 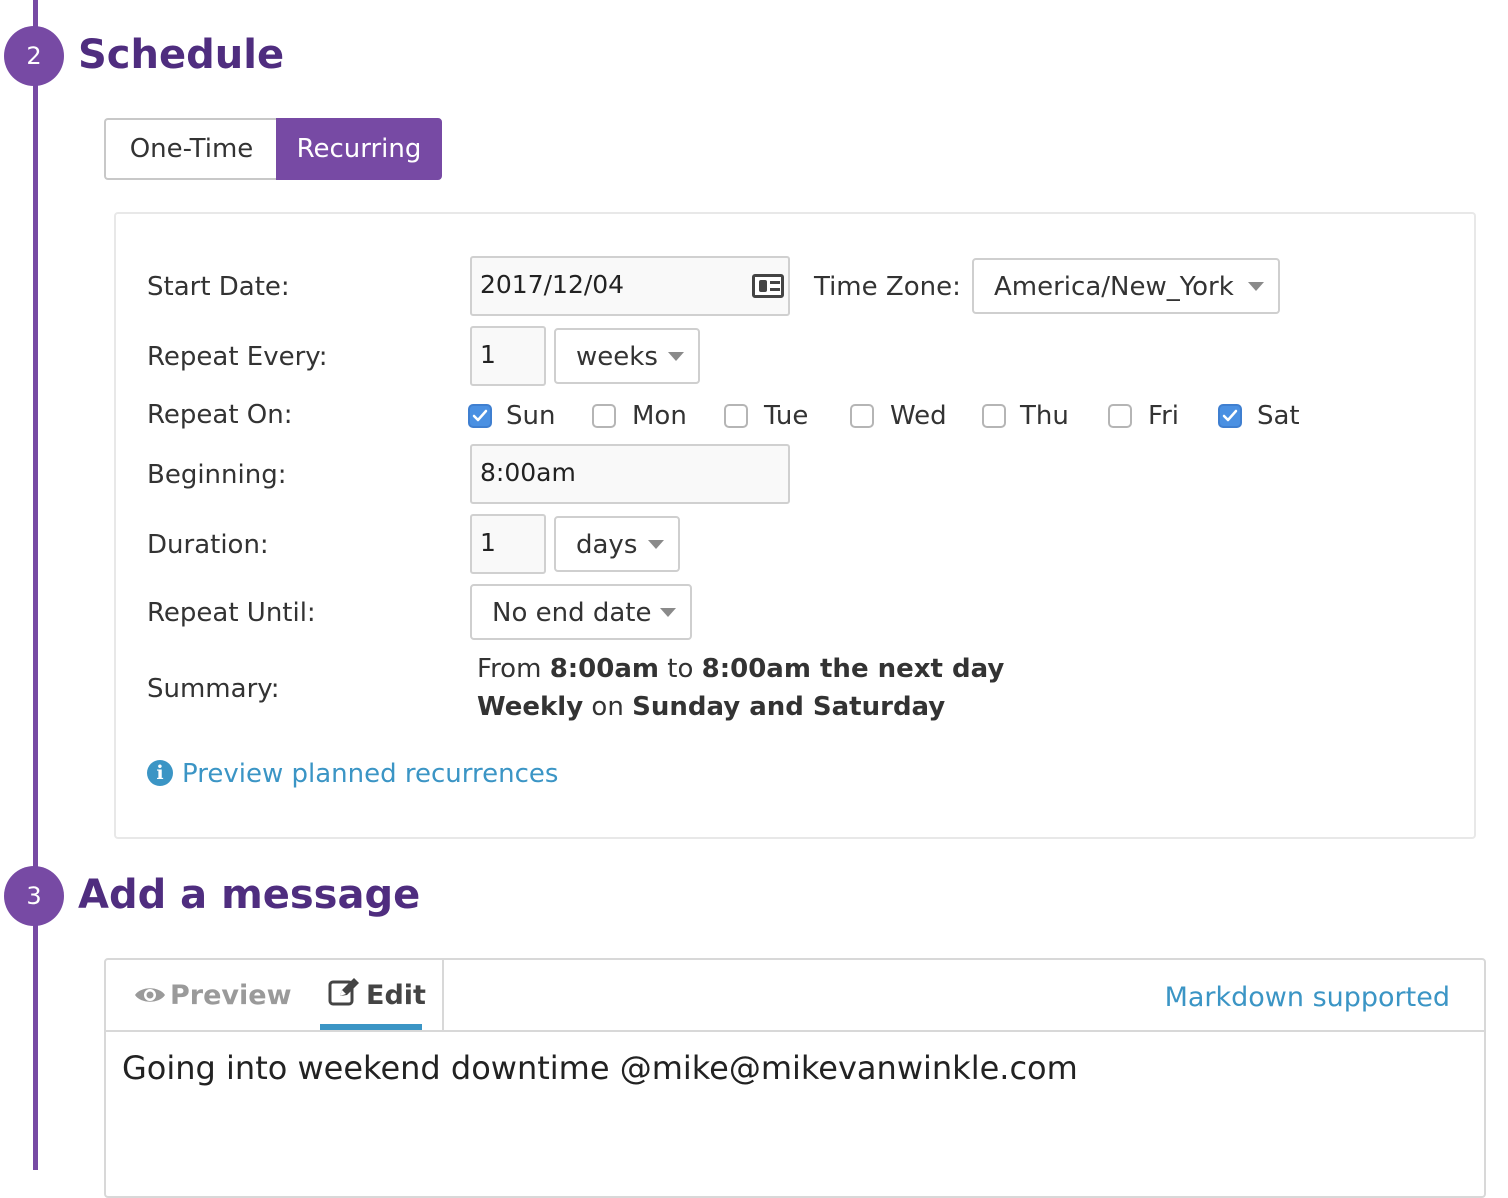 What do you see at coordinates (768, 286) in the screenshot?
I see `calendar-icon` at bounding box center [768, 286].